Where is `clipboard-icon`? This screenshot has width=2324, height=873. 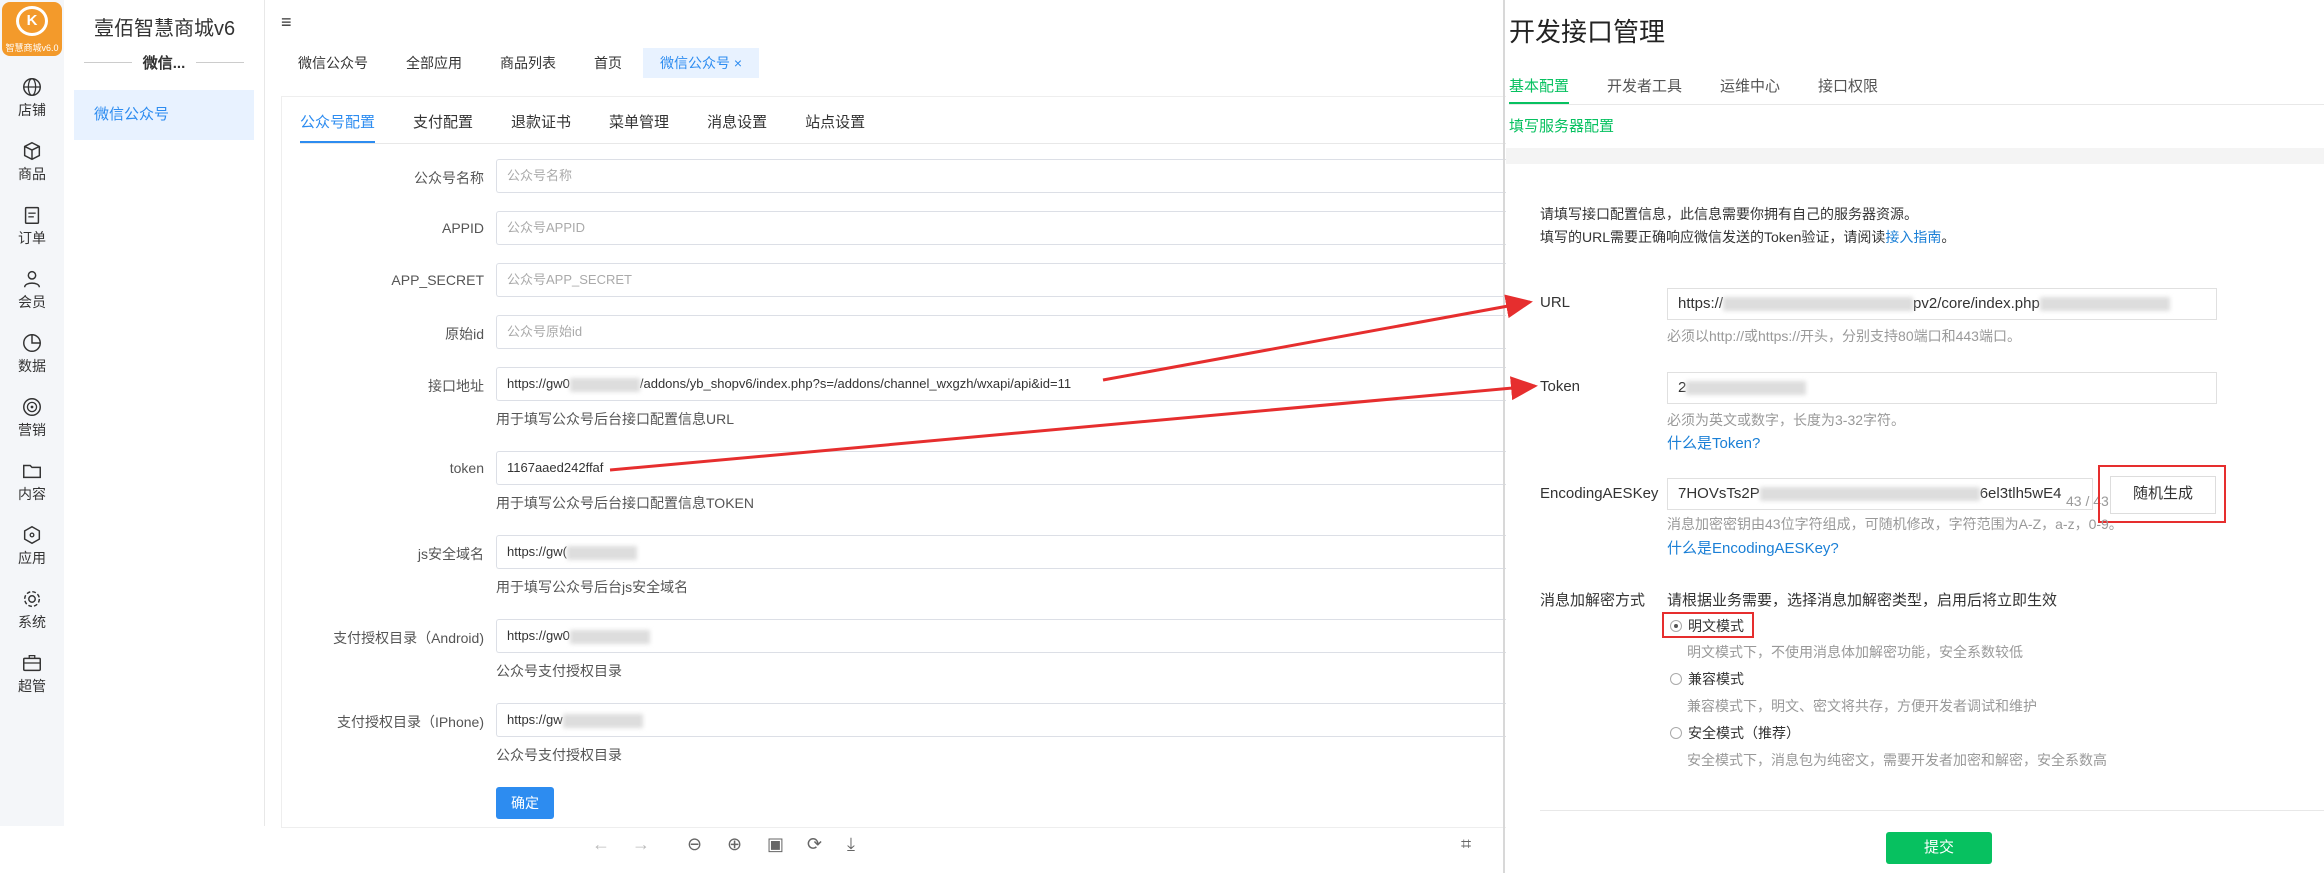 clipboard-icon is located at coordinates (32, 215).